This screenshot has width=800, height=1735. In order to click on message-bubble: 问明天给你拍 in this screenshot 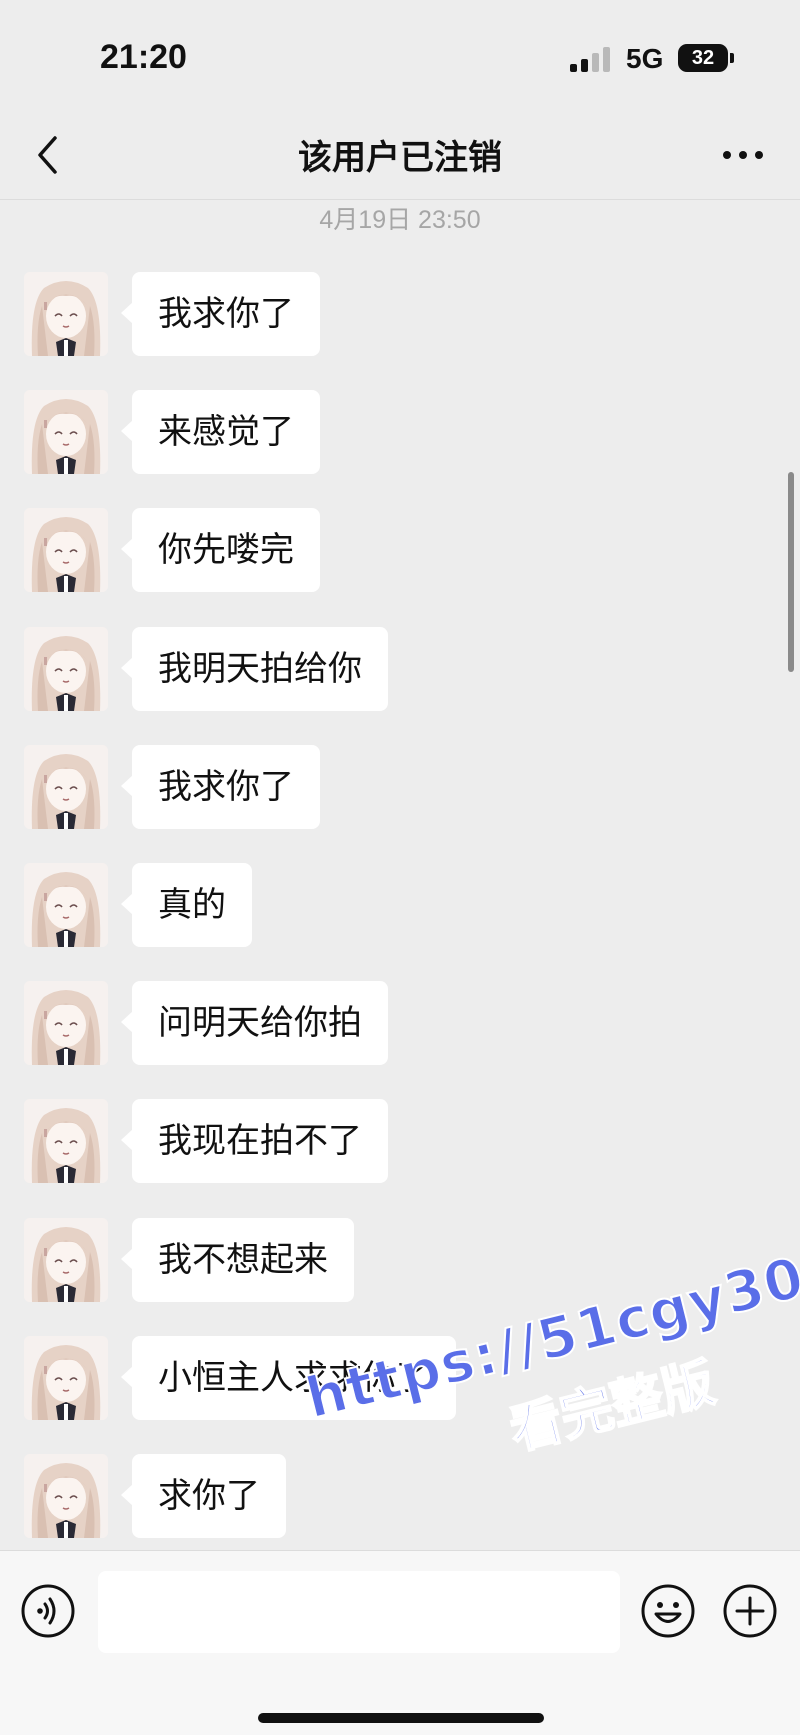, I will do `click(254, 1023)`.